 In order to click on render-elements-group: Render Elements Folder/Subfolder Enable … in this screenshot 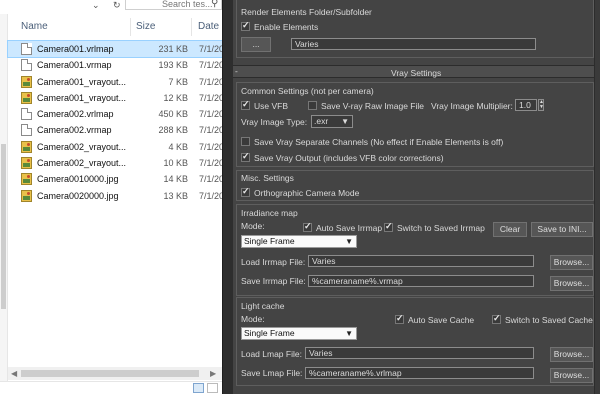, I will do `click(415, 29)`.